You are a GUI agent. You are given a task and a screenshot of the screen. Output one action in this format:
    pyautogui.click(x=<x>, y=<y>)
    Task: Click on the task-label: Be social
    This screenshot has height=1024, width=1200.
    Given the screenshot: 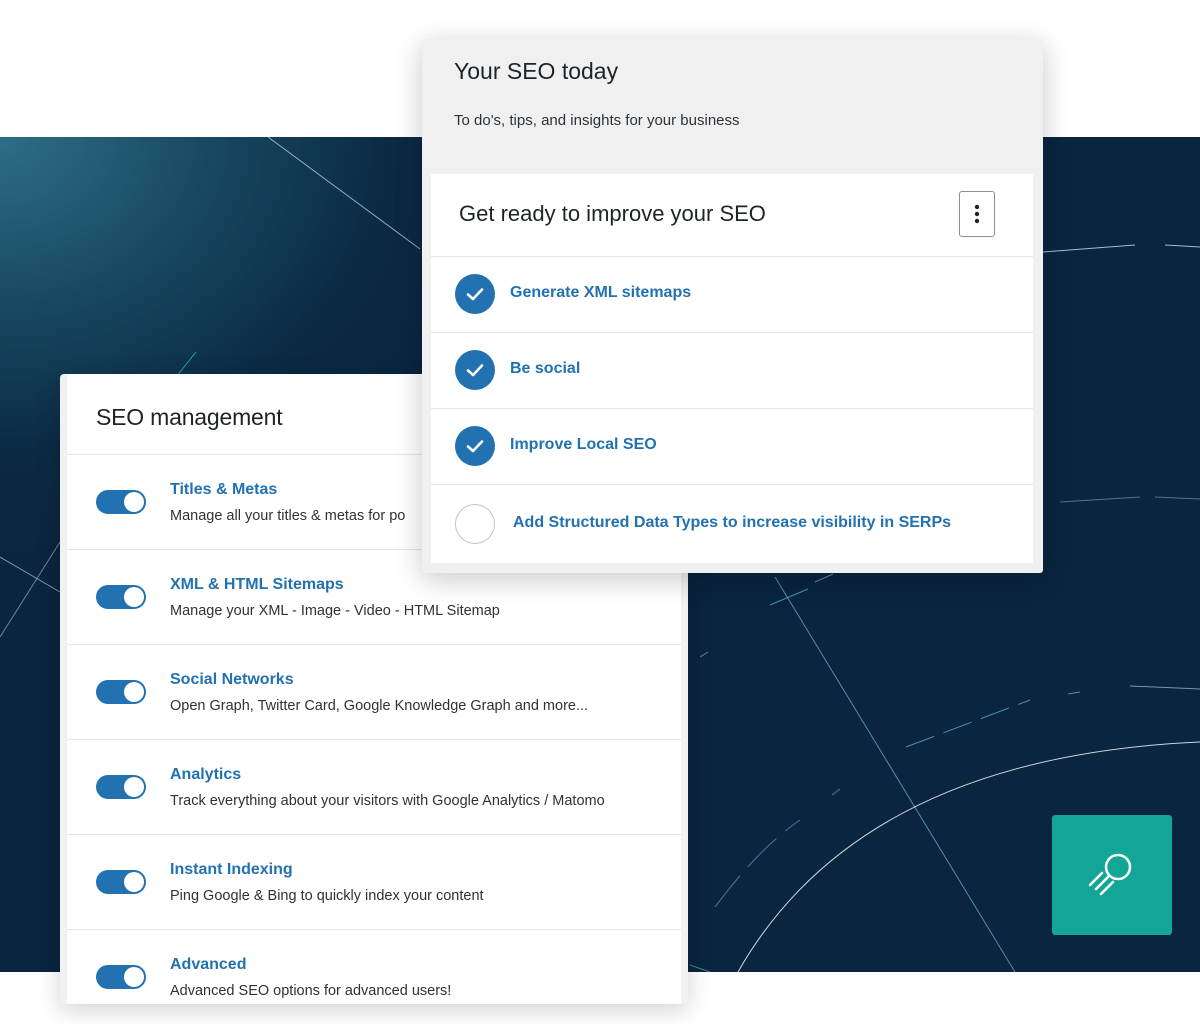 What is the action you would take?
    pyautogui.click(x=545, y=369)
    